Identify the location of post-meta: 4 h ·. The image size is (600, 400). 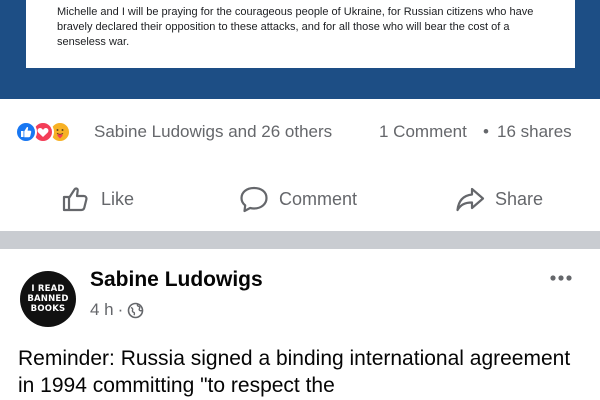
(117, 310).